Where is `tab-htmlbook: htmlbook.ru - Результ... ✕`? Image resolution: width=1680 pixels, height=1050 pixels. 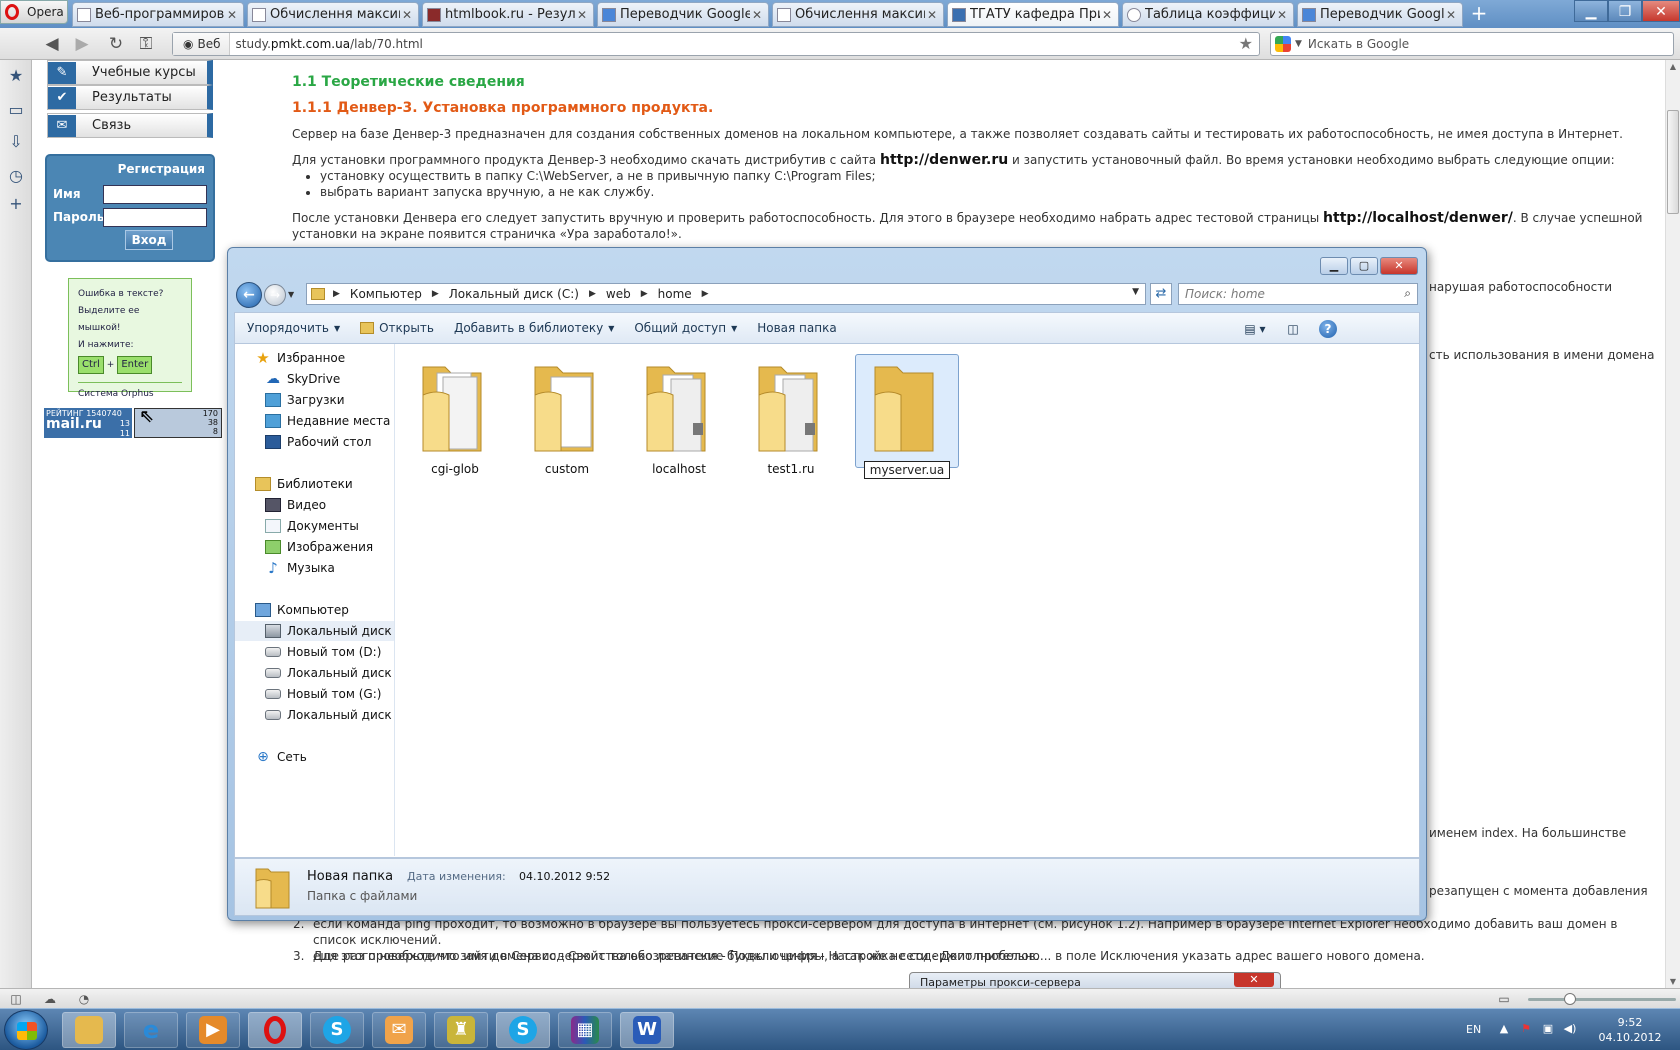 tab-htmlbook: htmlbook.ru - Результ... ✕ is located at coordinates (508, 14).